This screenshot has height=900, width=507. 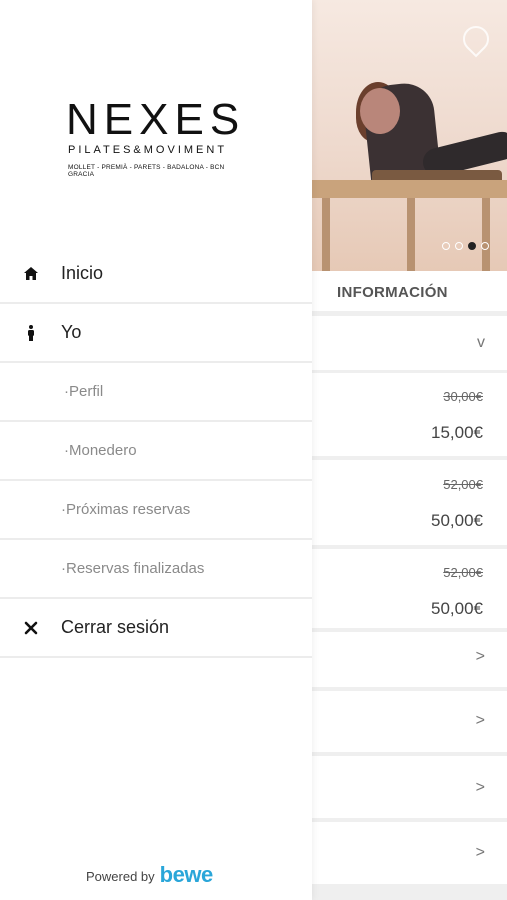 What do you see at coordinates (409, 135) in the screenshot?
I see `hero-carousel-image` at bounding box center [409, 135].